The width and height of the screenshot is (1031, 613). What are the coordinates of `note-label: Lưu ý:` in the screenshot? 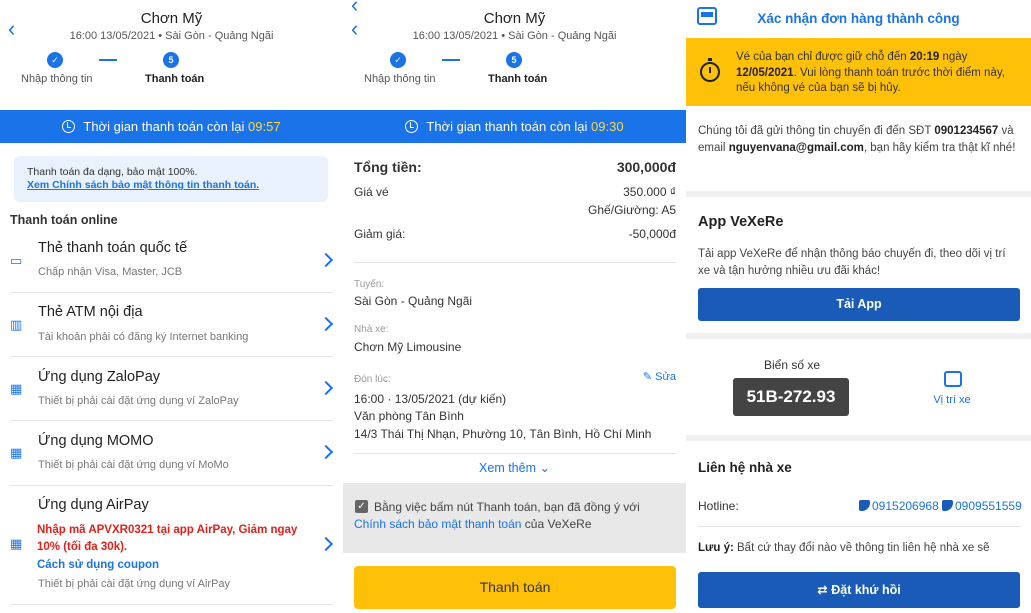 It's located at (716, 548).